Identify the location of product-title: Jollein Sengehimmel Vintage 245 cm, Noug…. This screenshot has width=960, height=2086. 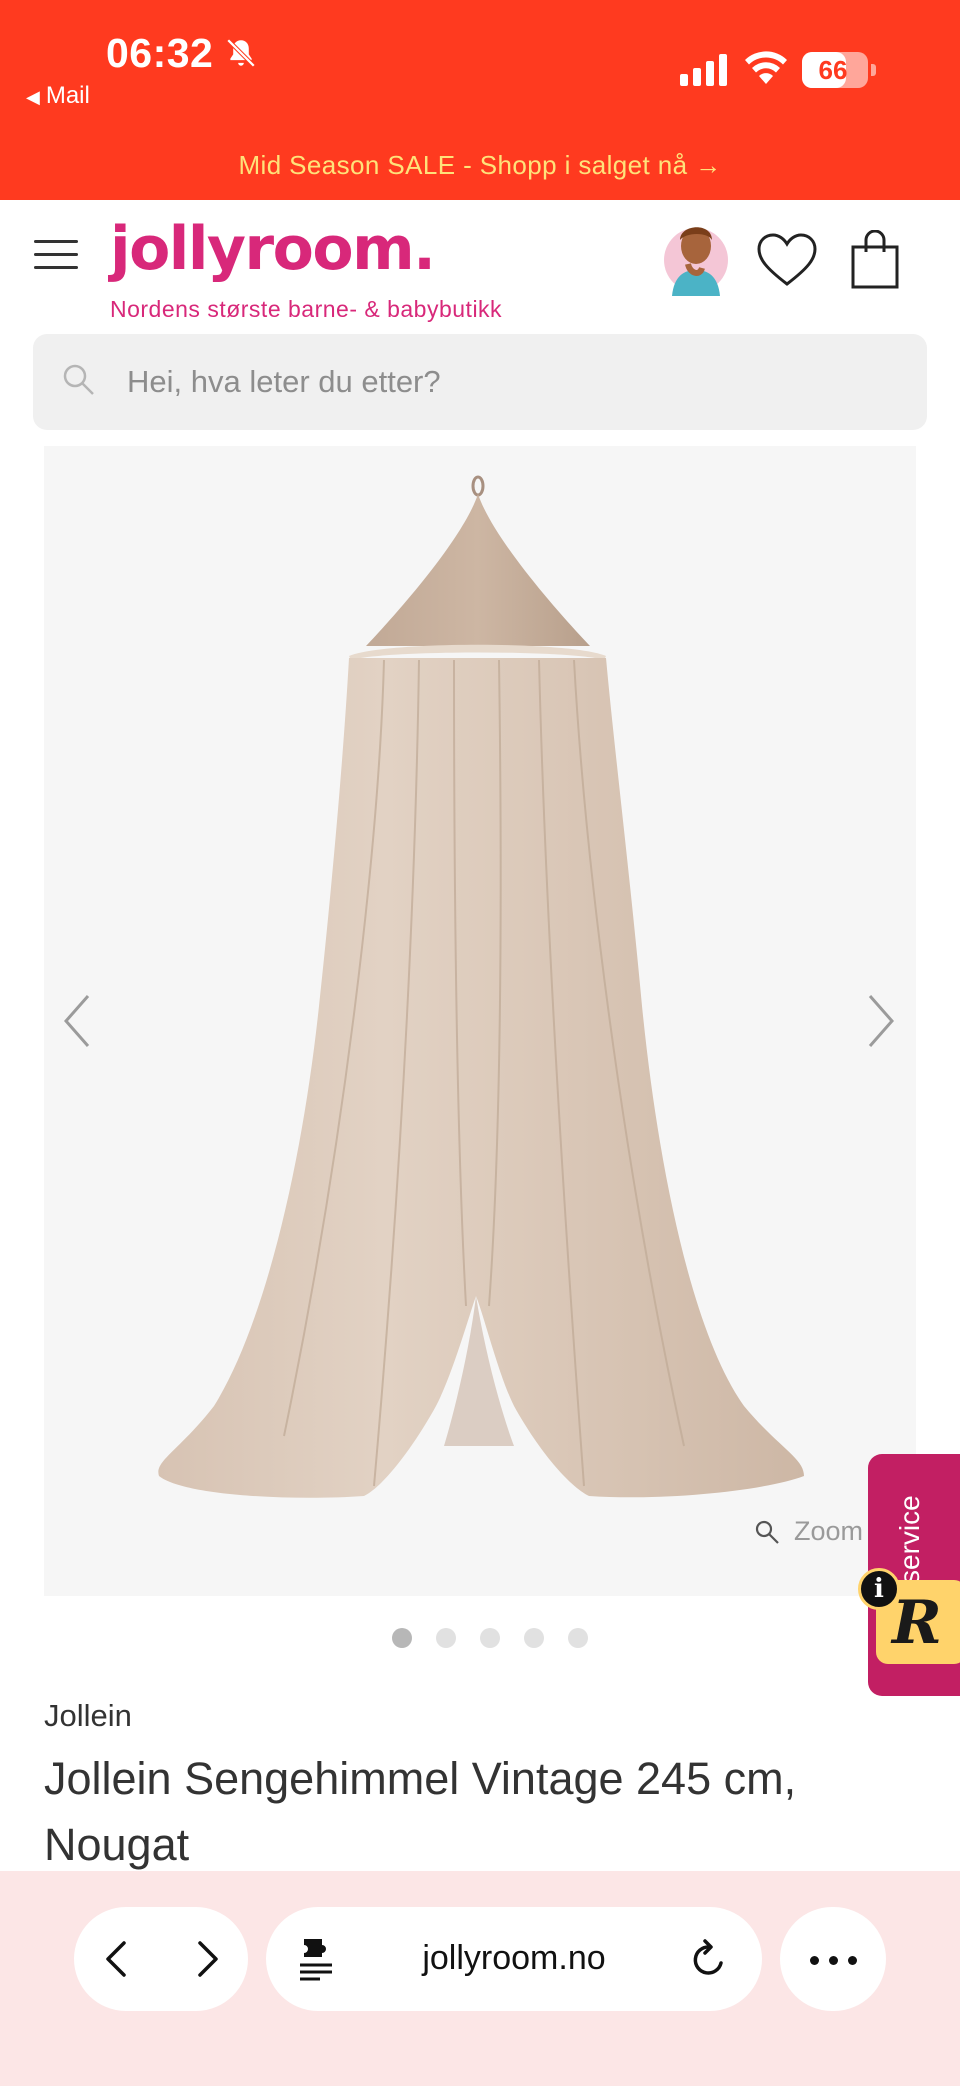
(420, 1811).